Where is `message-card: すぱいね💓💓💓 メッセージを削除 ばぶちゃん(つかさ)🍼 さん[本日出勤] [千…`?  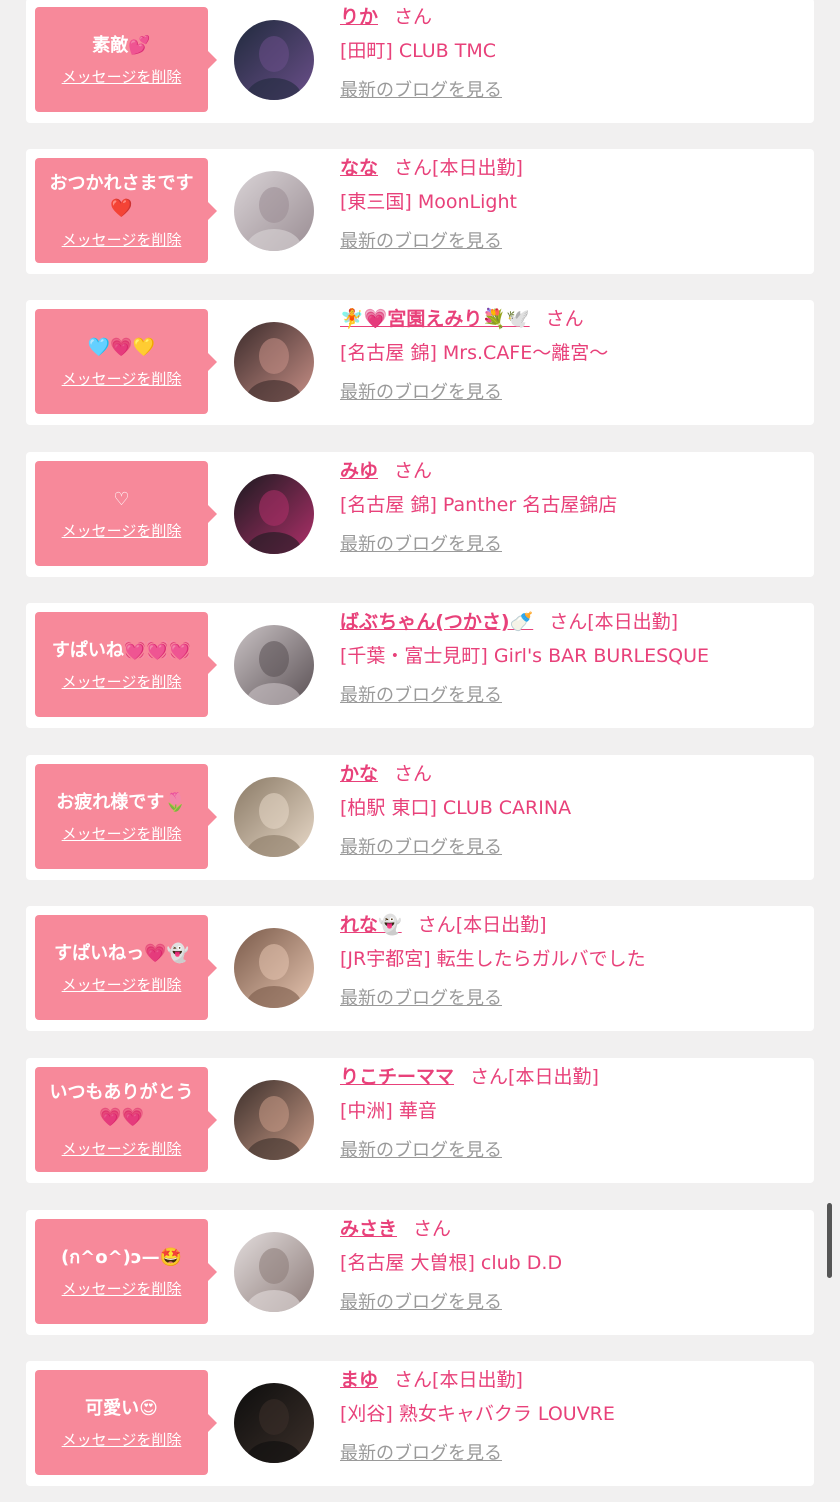
message-card: すぱいね💓💓💓 メッセージを削除 ばぶちゃん(つかさ)🍼 さん[本日出勤] [千… is located at coordinates (420, 665).